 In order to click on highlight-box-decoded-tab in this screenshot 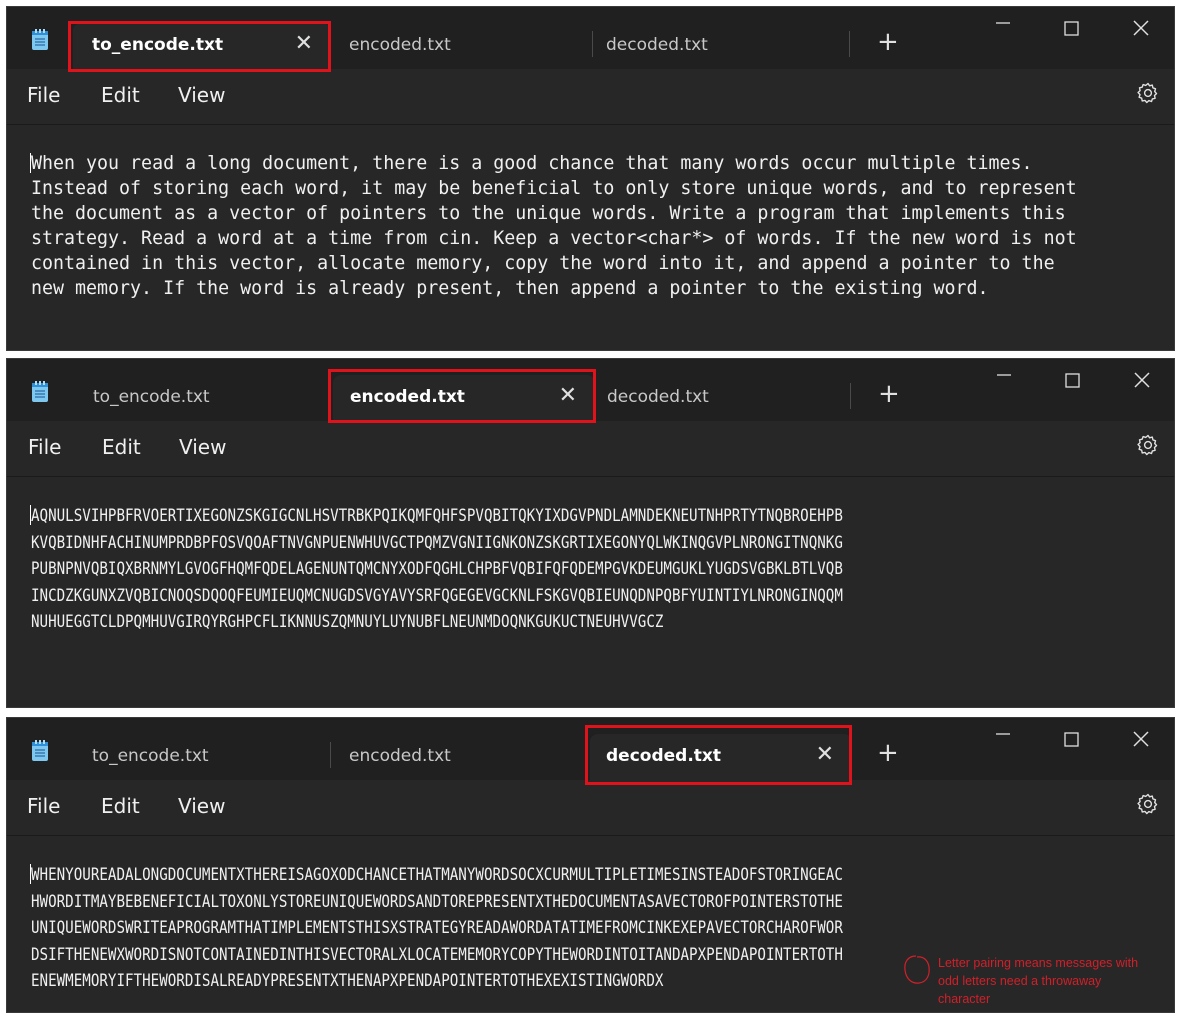, I will do `click(718, 755)`.